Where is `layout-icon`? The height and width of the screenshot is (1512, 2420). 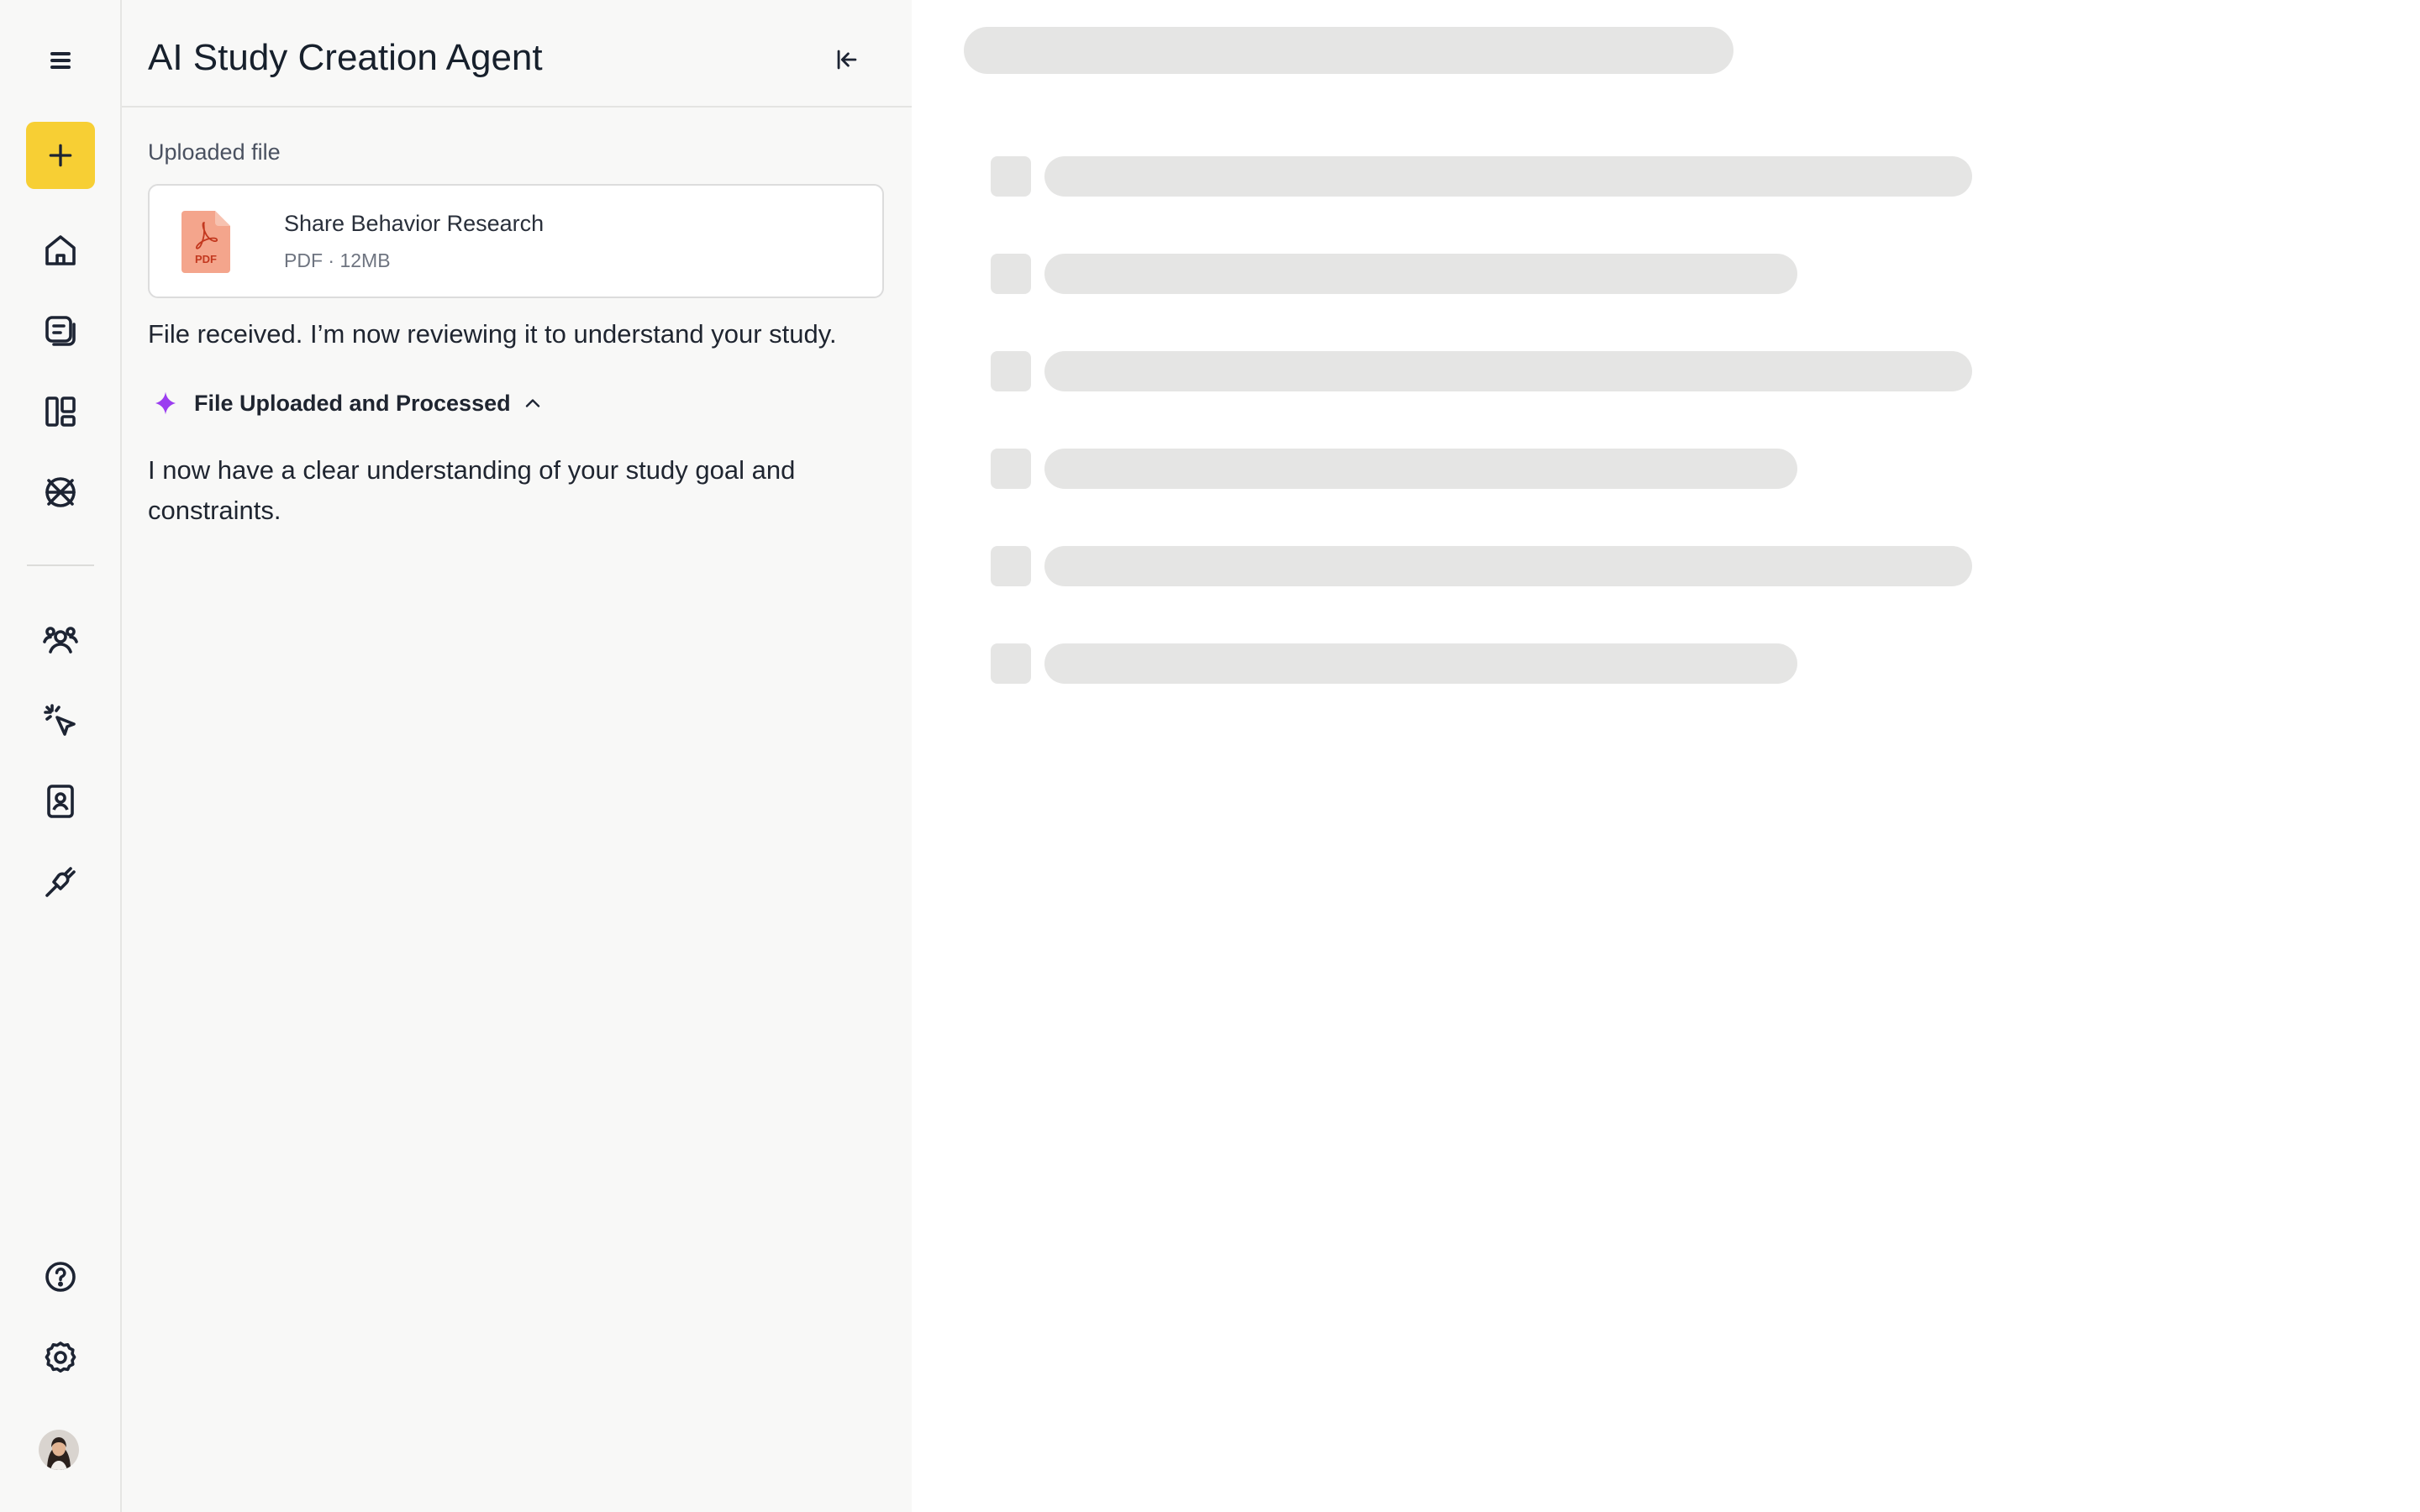 layout-icon is located at coordinates (60, 411).